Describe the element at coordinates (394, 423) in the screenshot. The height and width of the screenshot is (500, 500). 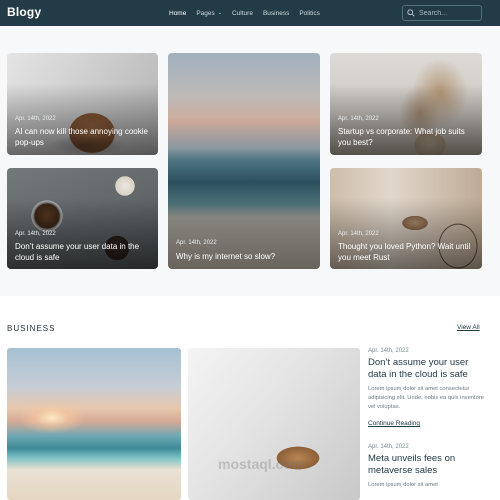
I see `continue-reading-link: Continue Reading` at that location.